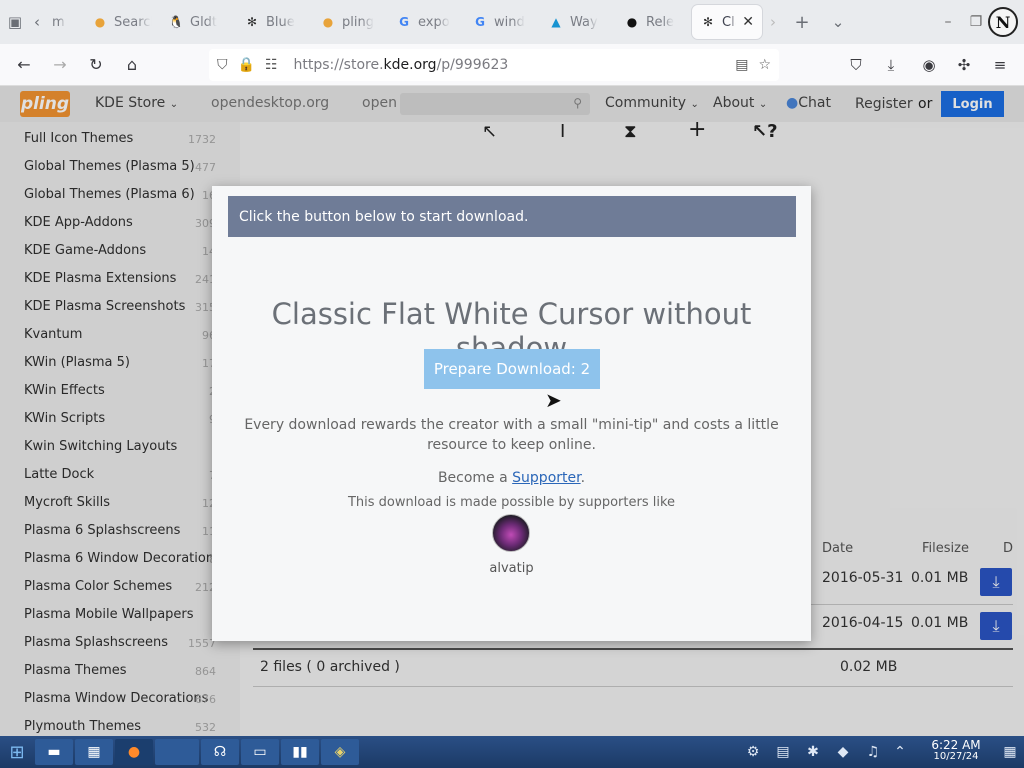 The image size is (1024, 768). What do you see at coordinates (512, 752) in the screenshot?
I see `taskbar: ⊞ ▬ ▦ ● ☊ ▭ ▮▮ ◈ ⚙ ▤ ✱ ◆ ♫ ⌃ ▦` at bounding box center [512, 752].